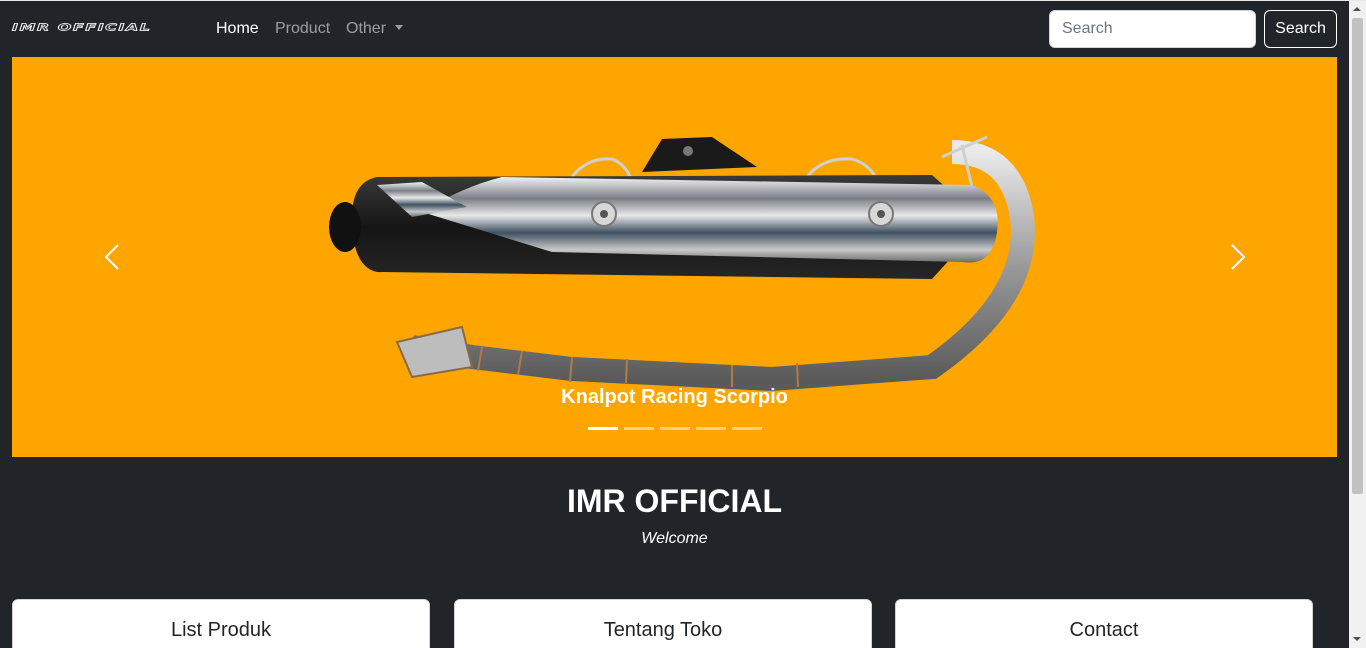  I want to click on card-title: Tentang Toko, so click(663, 630).